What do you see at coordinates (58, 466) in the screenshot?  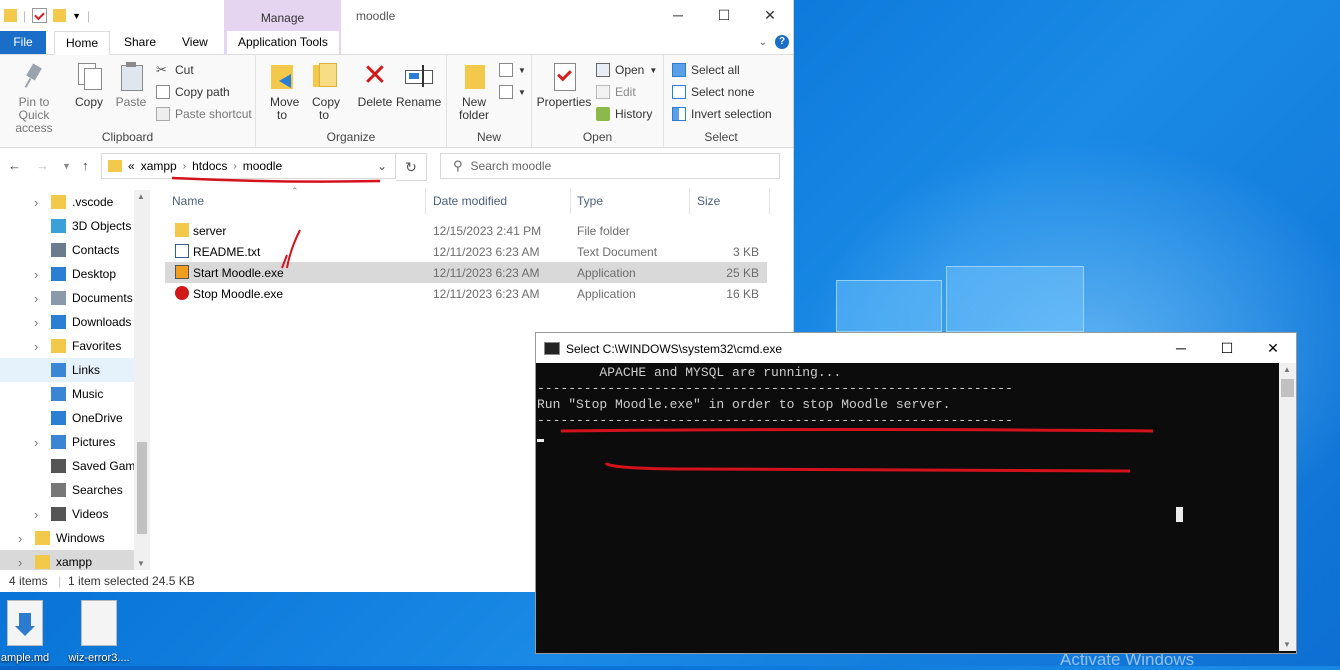 I see `games-icon` at bounding box center [58, 466].